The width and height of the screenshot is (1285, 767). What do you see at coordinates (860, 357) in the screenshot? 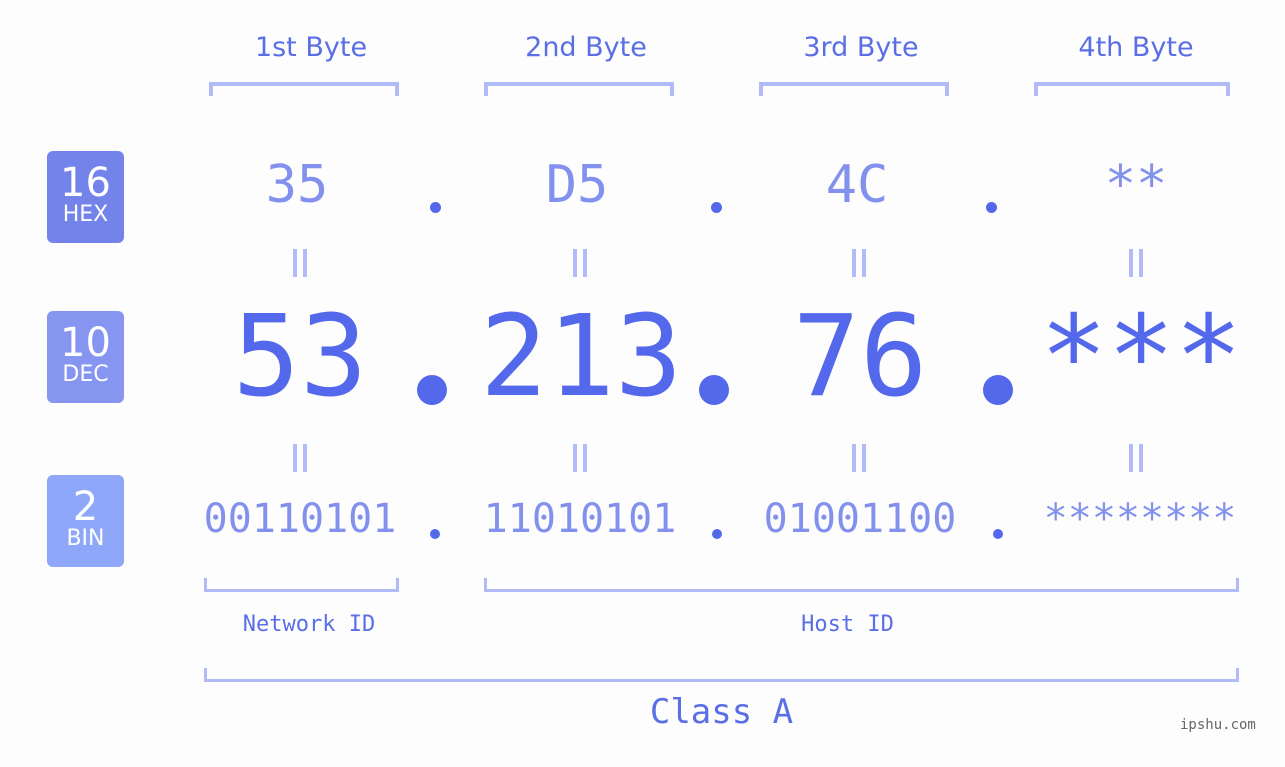
I see `dec-byte-3: 76` at bounding box center [860, 357].